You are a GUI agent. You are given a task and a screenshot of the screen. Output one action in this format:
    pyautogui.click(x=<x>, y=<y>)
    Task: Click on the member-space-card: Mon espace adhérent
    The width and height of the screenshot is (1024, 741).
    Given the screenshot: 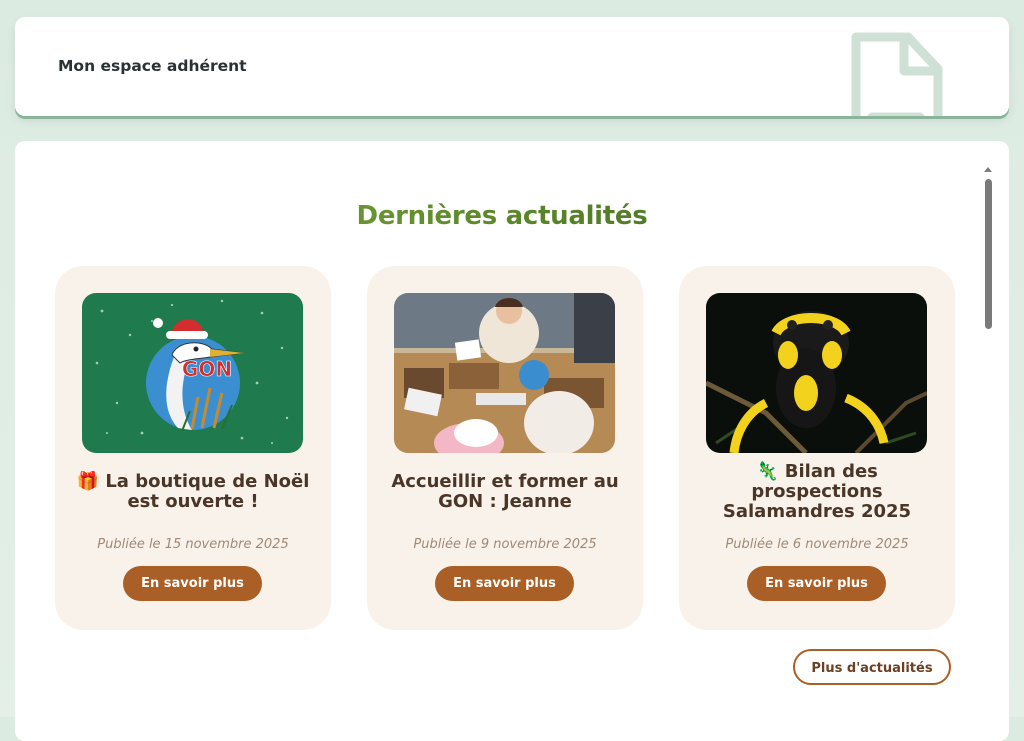 What is the action you would take?
    pyautogui.click(x=512, y=66)
    